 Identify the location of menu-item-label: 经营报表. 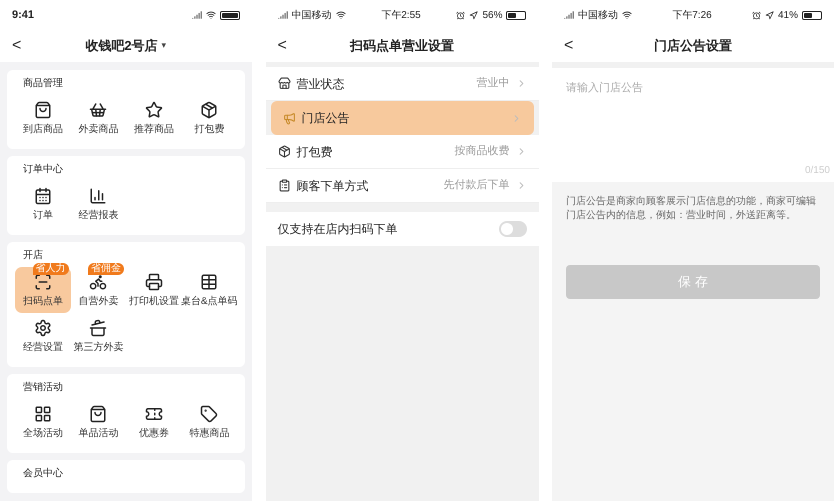
(98, 215).